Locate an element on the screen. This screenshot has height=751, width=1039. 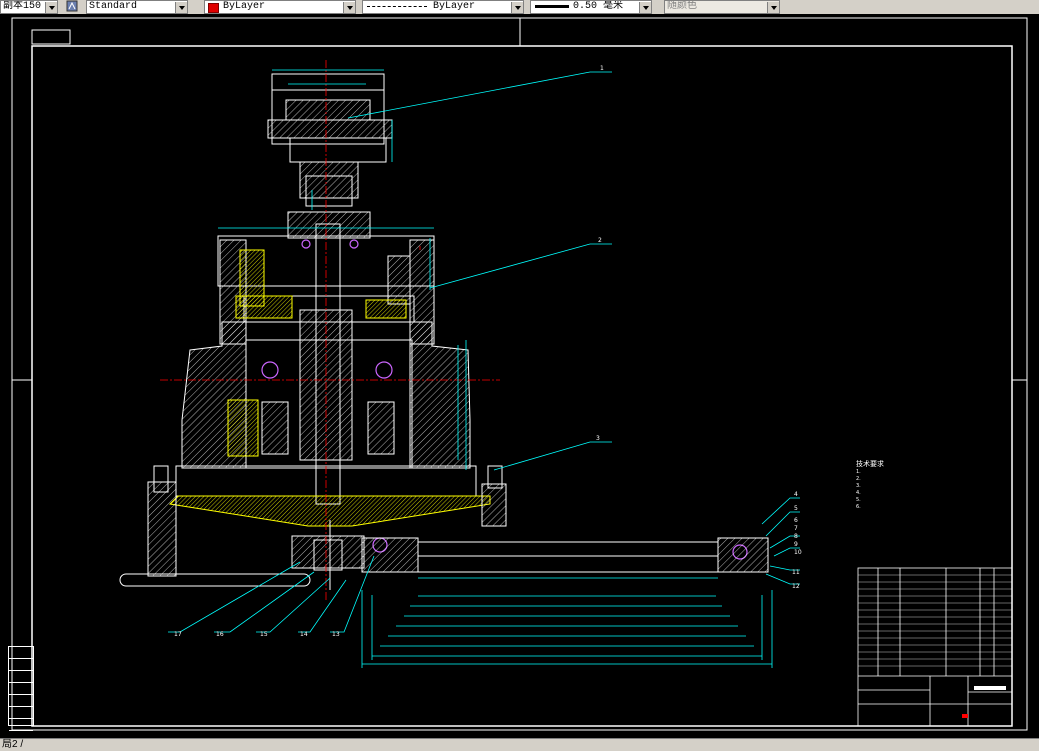
balloon-10: 10 is located at coordinates (798, 552).